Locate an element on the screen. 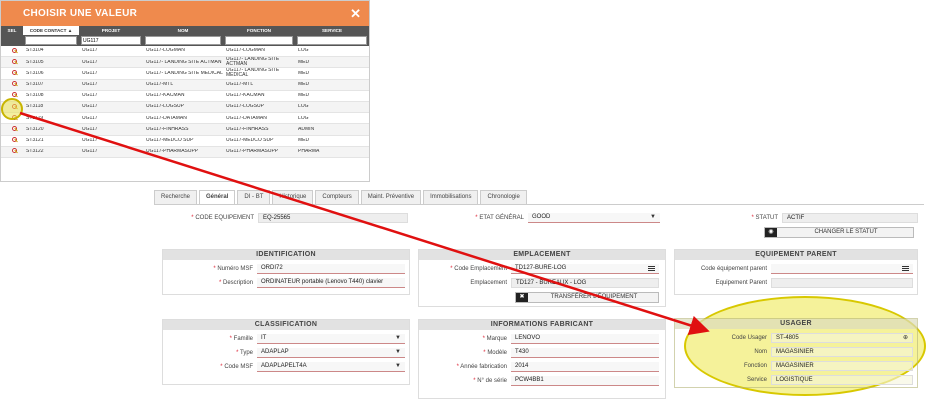 The image size is (932, 400). dialog-title: CHOISIR UNE VALEUR is located at coordinates (80, 13).